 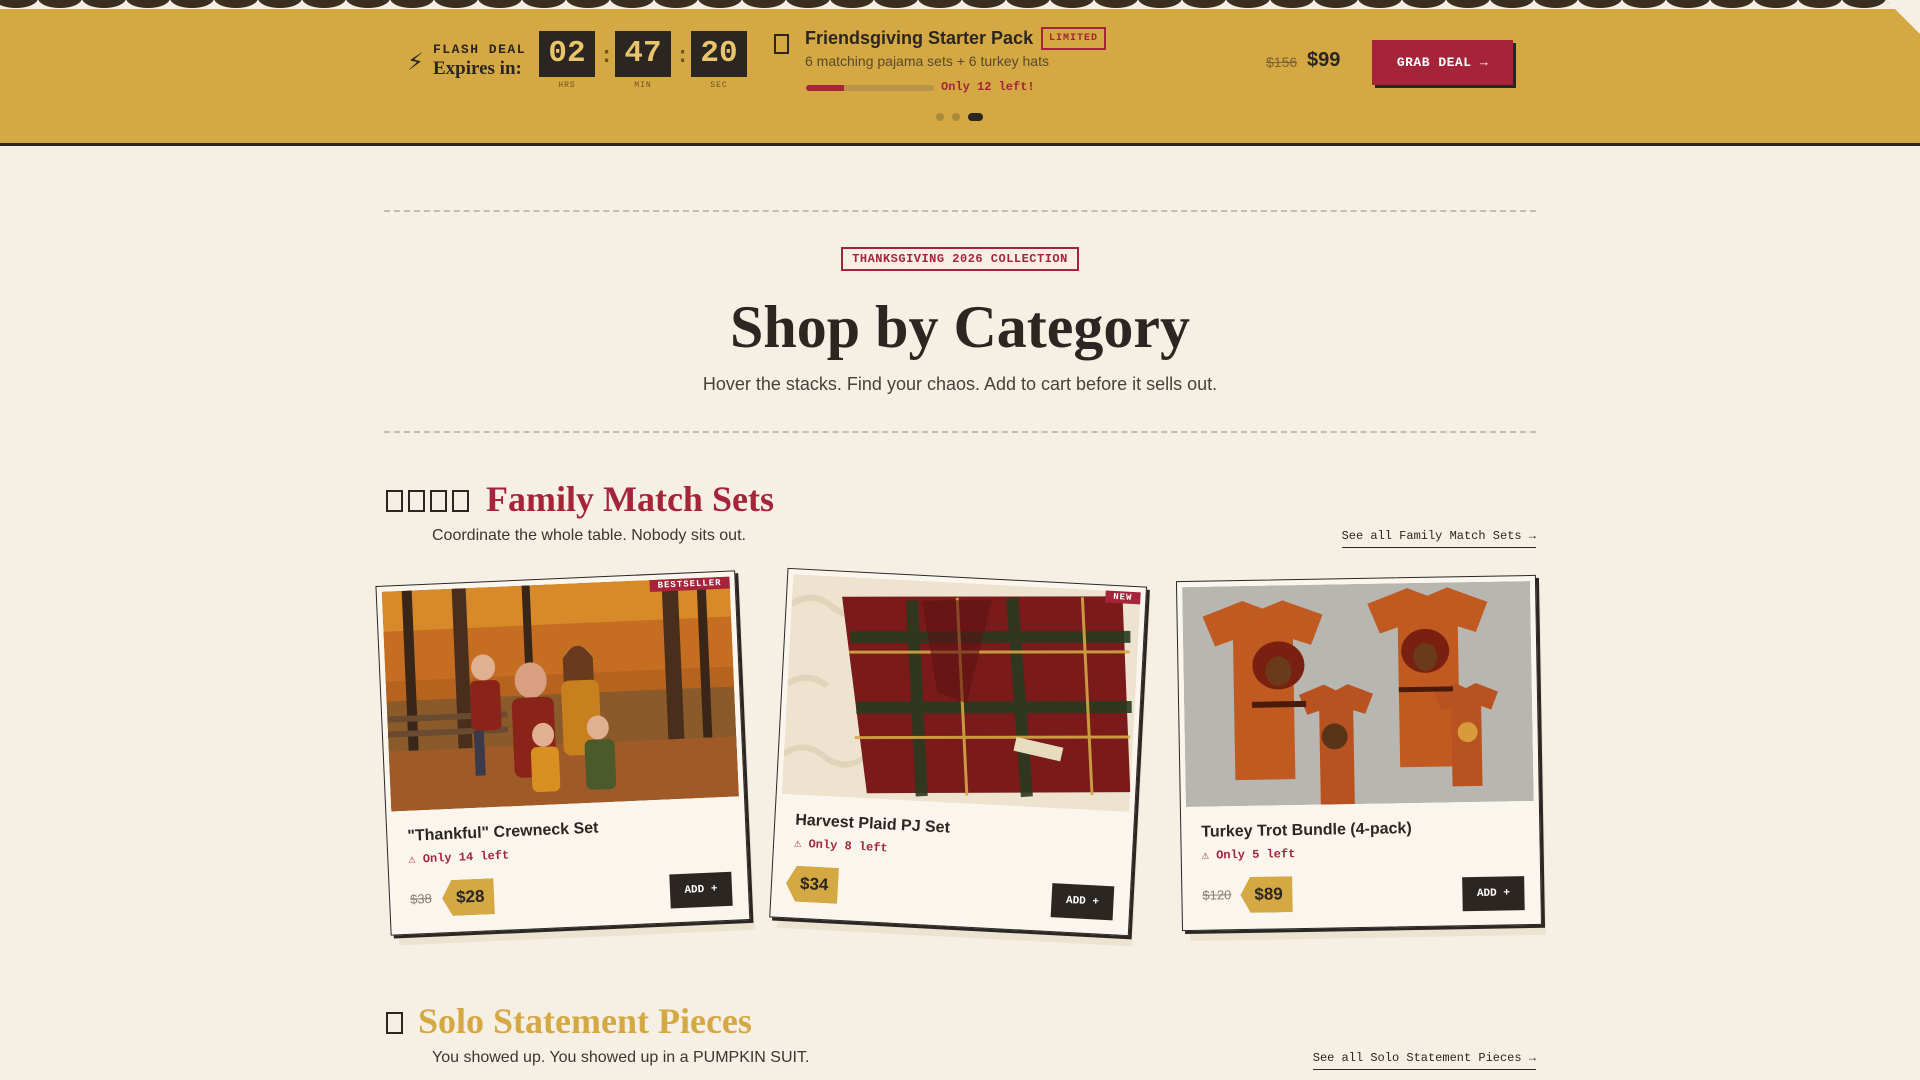 I want to click on deal-title: Friendsgiving Starter Pack, so click(x=919, y=38).